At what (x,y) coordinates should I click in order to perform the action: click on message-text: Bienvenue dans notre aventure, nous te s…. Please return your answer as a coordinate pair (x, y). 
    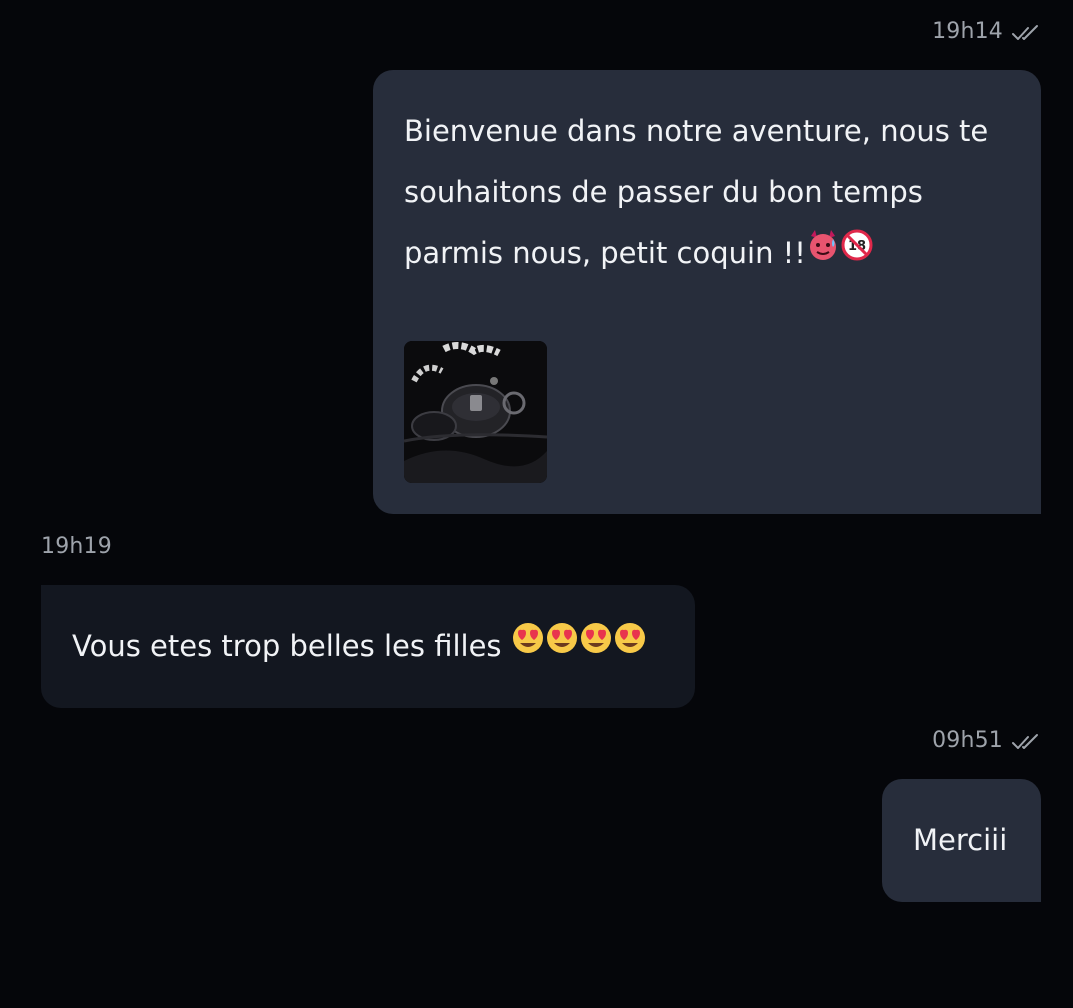
    Looking at the image, I should click on (714, 193).